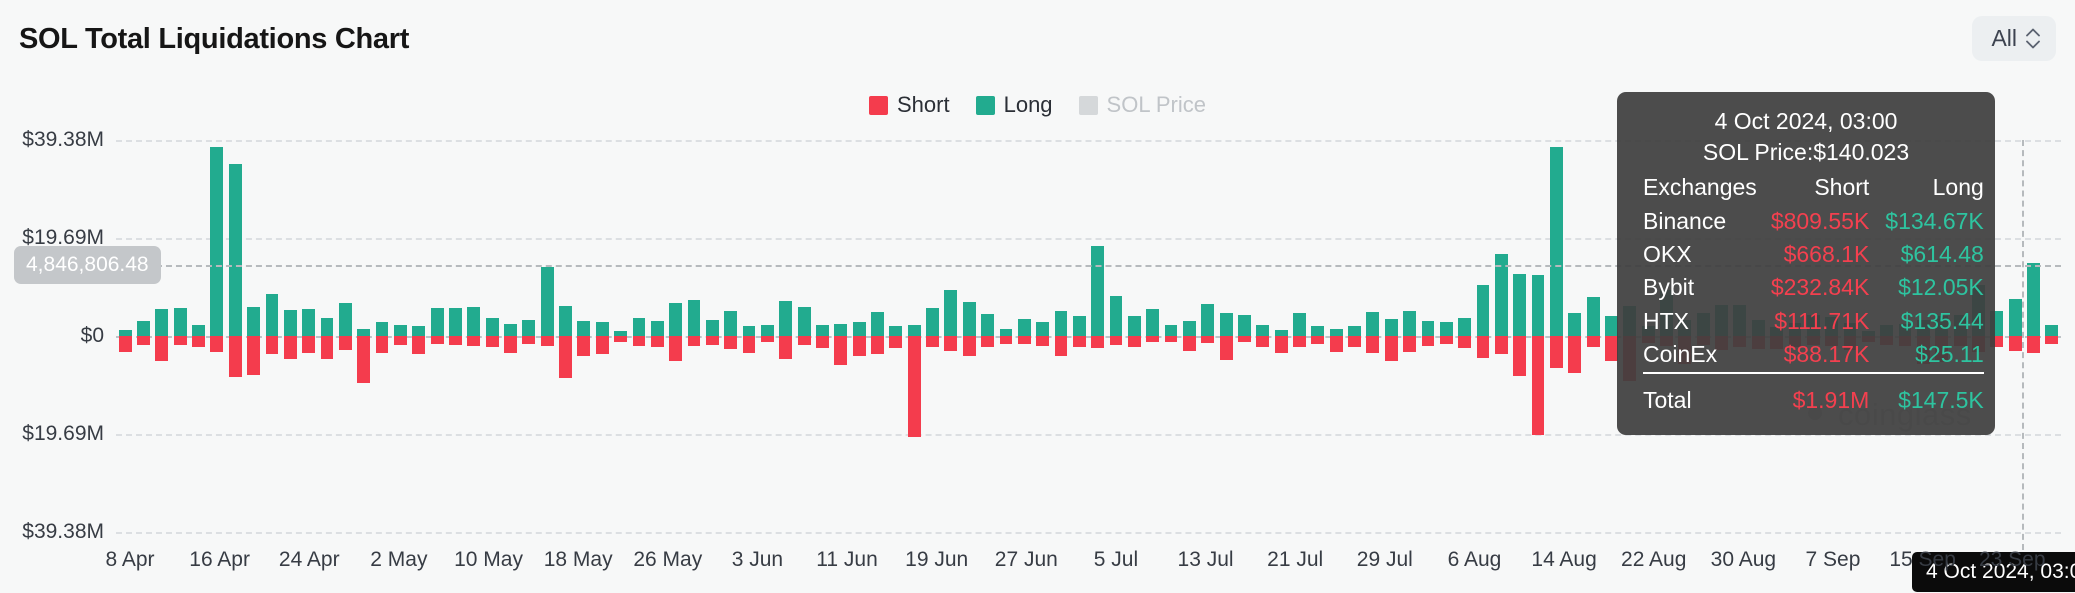  Describe the element at coordinates (1142, 105) in the screenshot. I see `legend-item-sol-price: SOL Price` at that location.